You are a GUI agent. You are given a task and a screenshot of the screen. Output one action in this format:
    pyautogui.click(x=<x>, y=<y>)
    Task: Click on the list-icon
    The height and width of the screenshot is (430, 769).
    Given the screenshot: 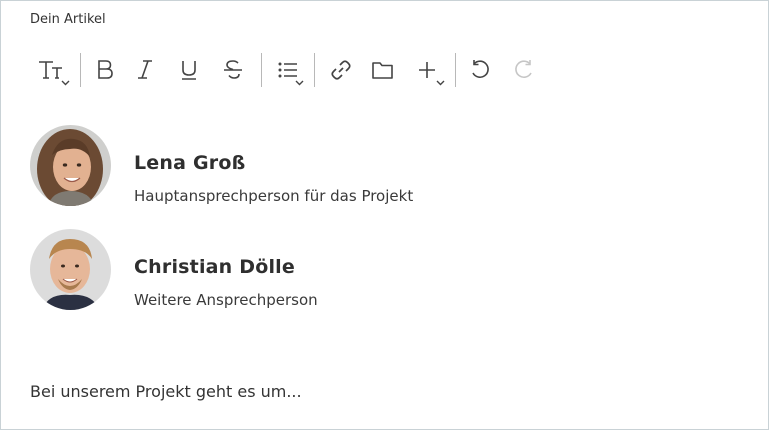 What is the action you would take?
    pyautogui.click(x=288, y=70)
    